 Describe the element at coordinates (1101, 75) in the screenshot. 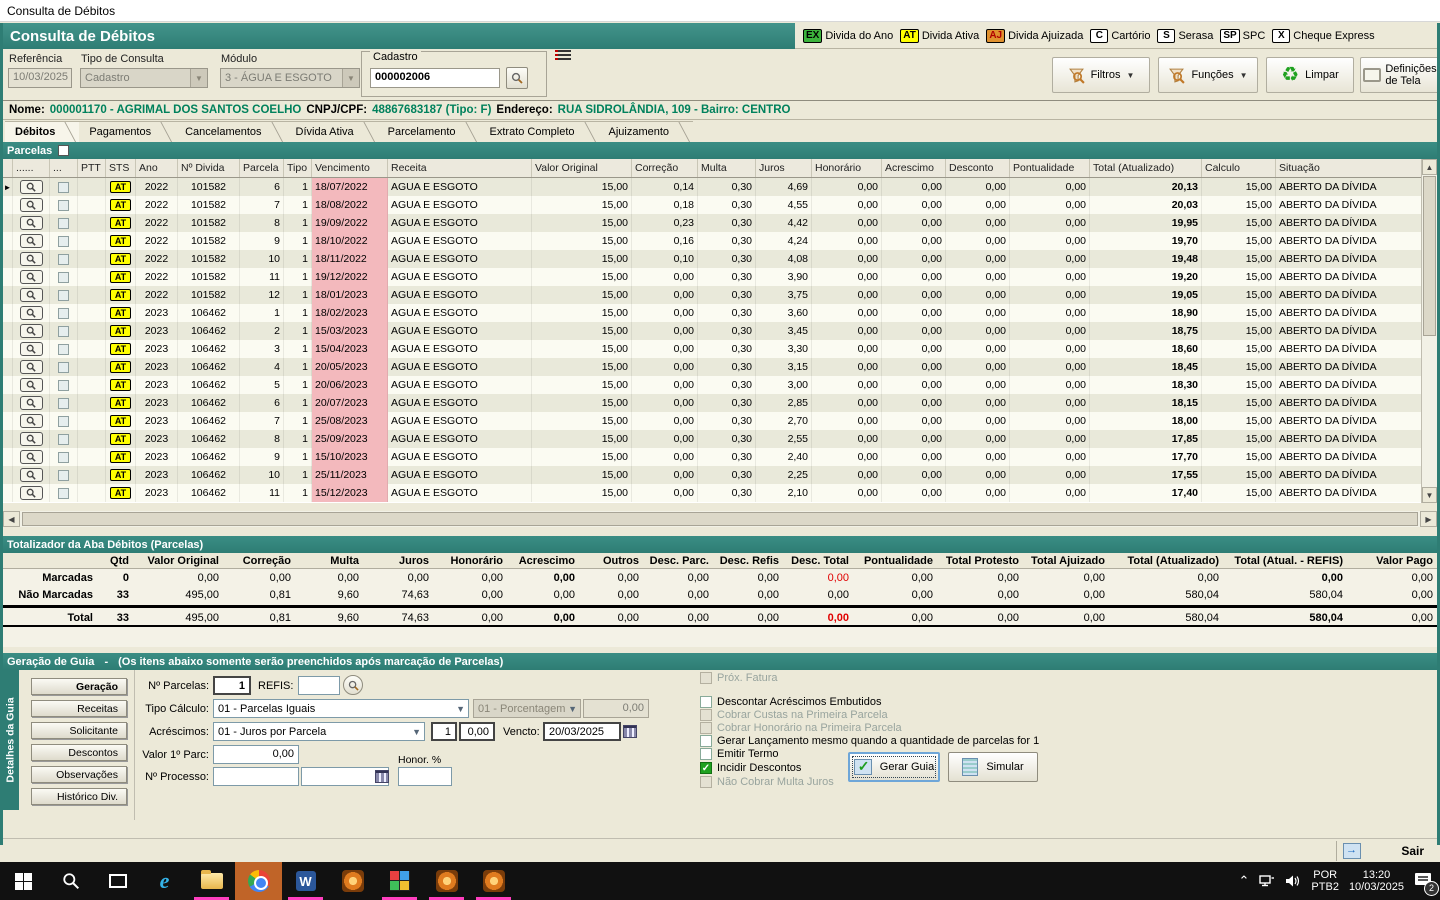

I see `filtros-button: Filtros ▼` at that location.